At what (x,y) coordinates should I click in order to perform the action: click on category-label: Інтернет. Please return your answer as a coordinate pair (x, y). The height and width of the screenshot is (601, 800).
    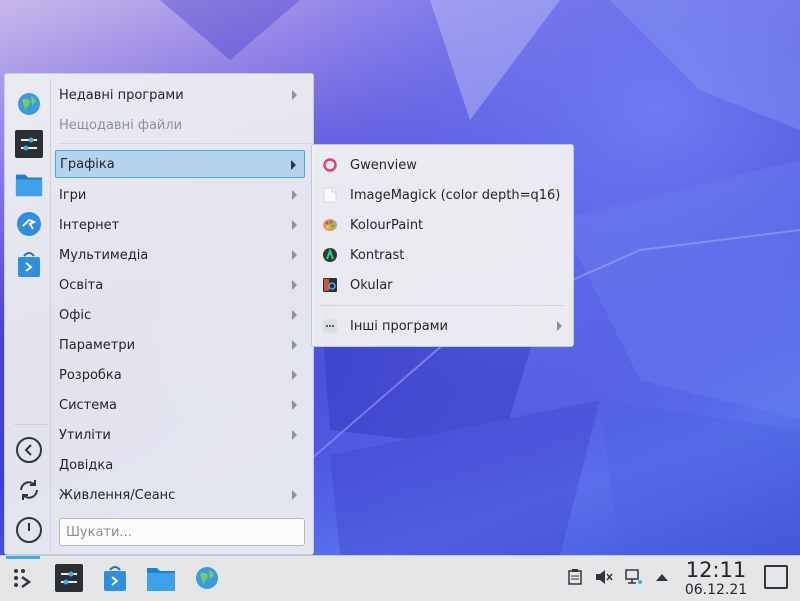
    Looking at the image, I should click on (89, 225).